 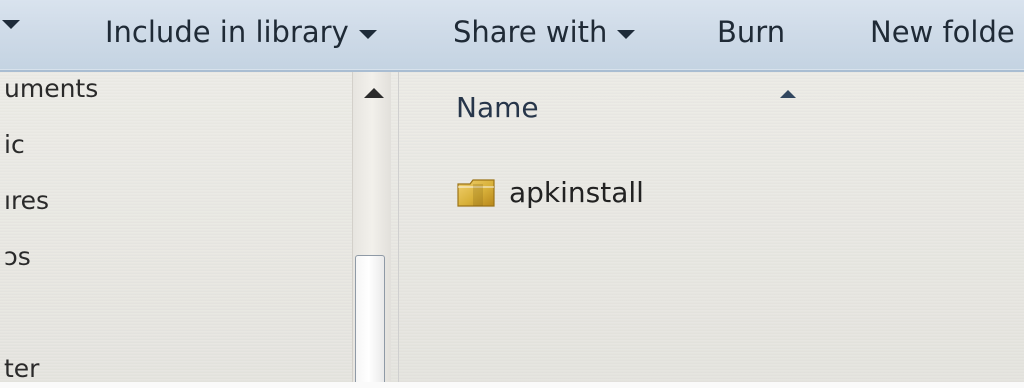 I want to click on new-folder-button: New folde, so click(x=942, y=32).